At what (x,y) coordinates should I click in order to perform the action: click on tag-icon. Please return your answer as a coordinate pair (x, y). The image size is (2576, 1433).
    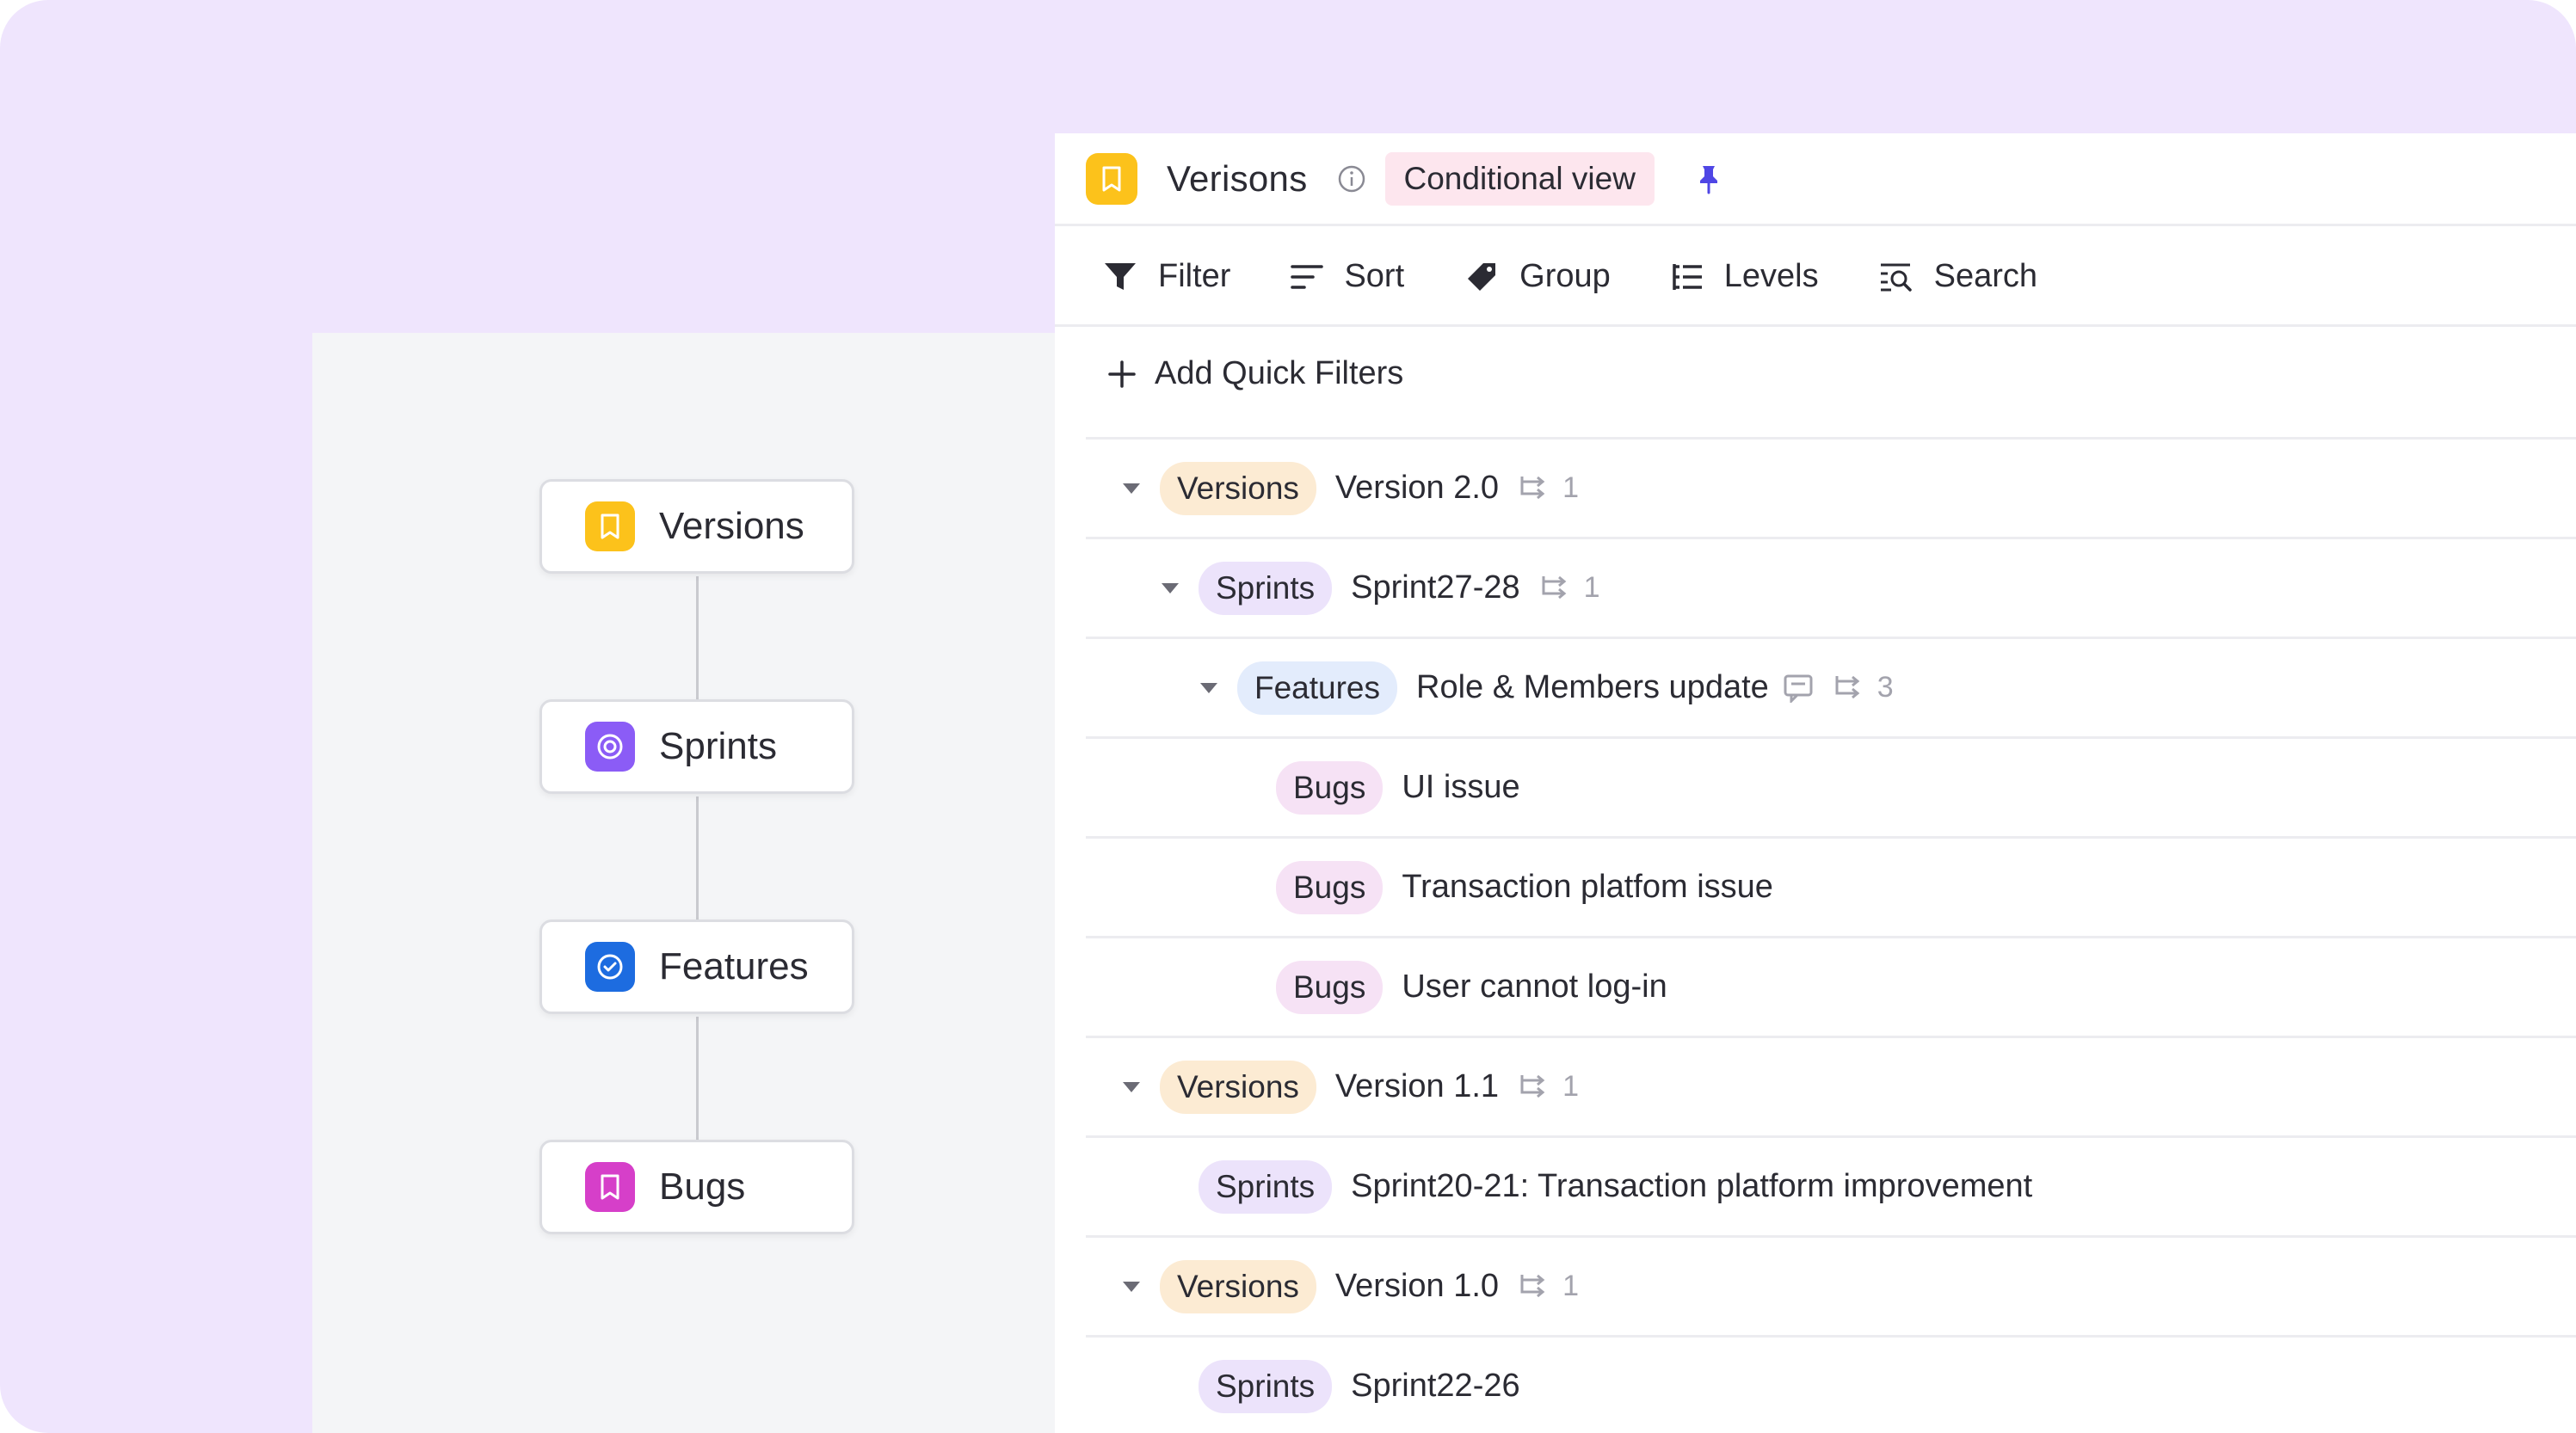
    Looking at the image, I should click on (1482, 277).